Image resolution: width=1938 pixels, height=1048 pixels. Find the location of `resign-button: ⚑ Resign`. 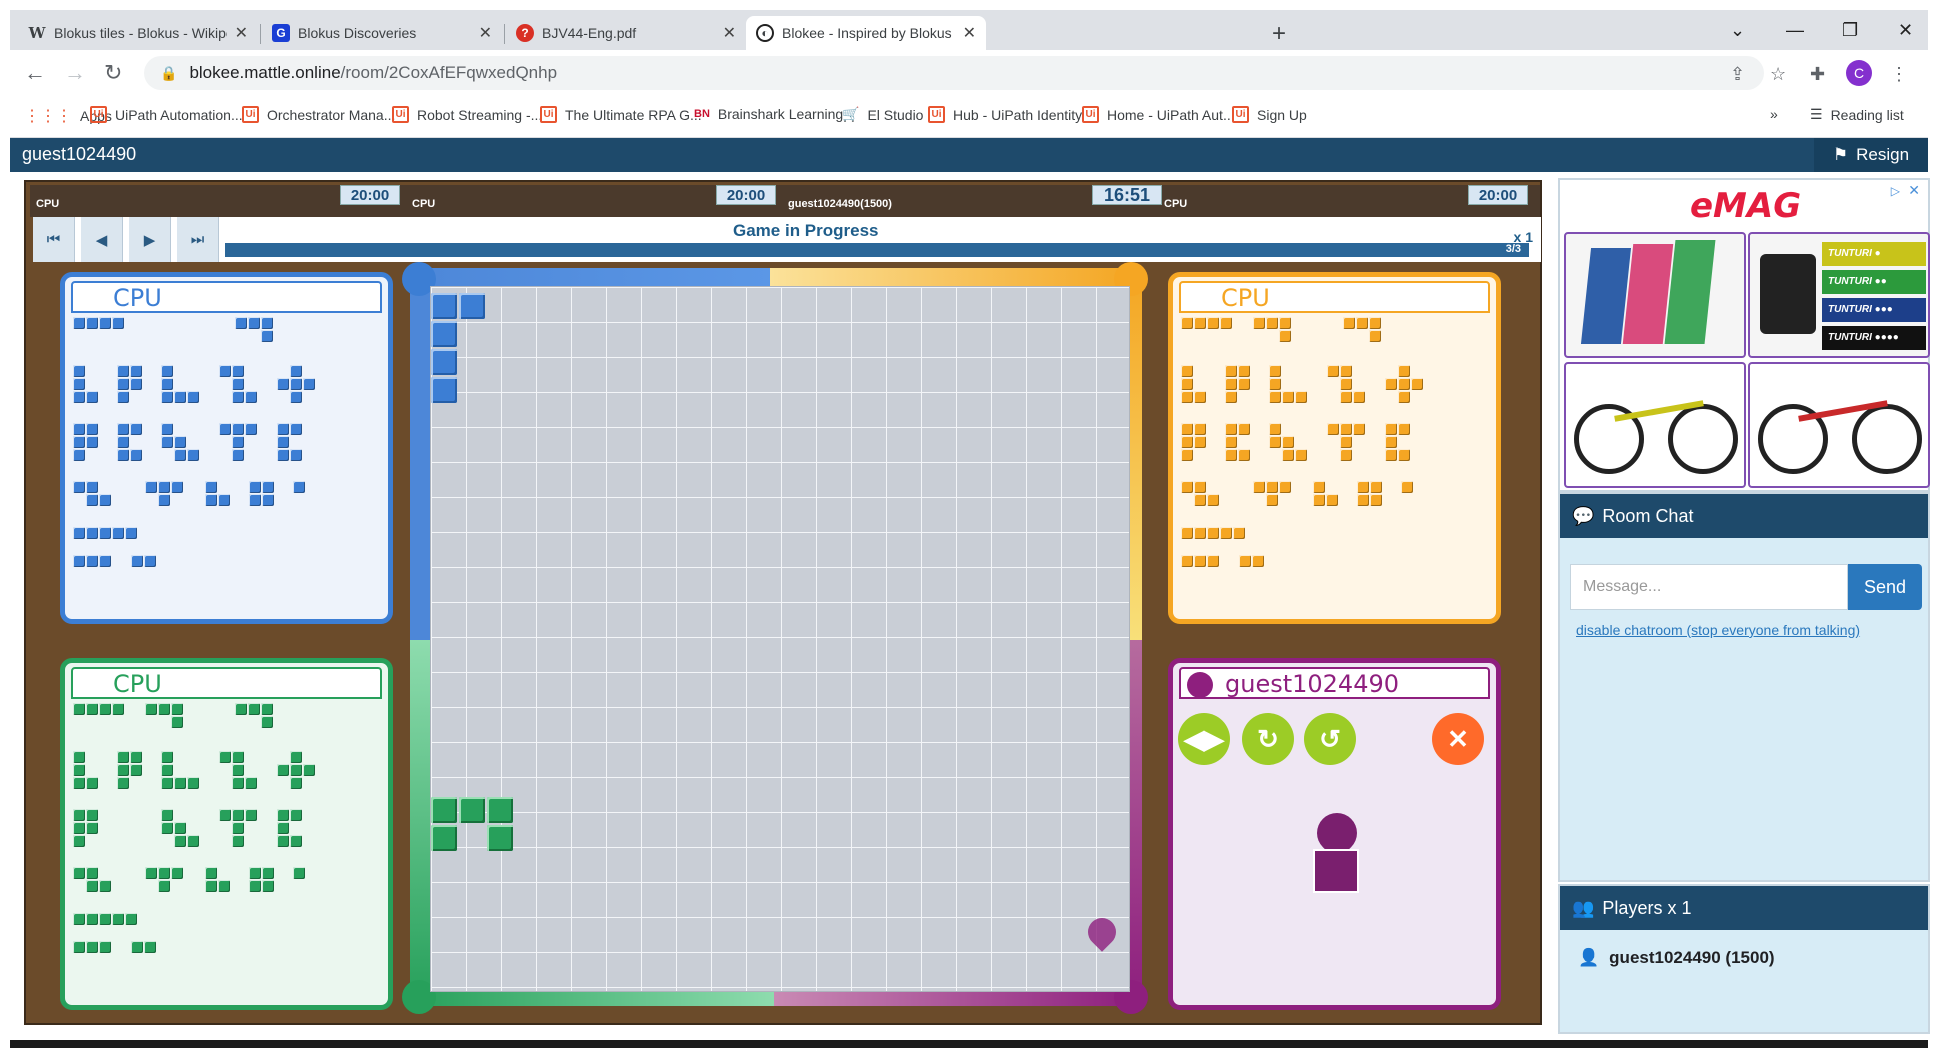

resign-button: ⚑ Resign is located at coordinates (1871, 155).